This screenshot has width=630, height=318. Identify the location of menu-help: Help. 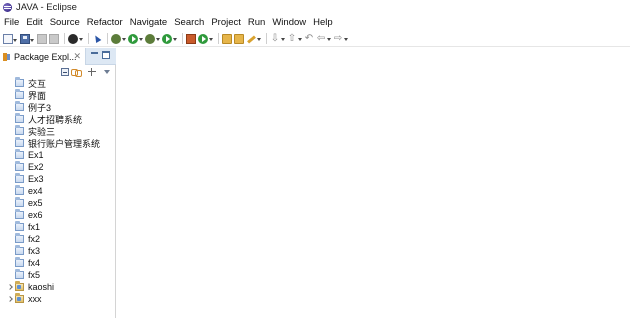
(323, 22).